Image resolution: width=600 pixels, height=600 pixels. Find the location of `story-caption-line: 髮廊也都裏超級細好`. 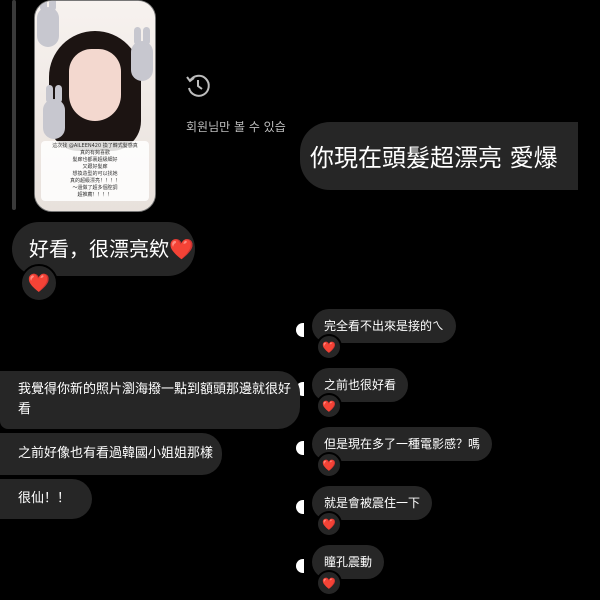

story-caption-line: 髮廊也都裏超級細好 is located at coordinates (95, 160).